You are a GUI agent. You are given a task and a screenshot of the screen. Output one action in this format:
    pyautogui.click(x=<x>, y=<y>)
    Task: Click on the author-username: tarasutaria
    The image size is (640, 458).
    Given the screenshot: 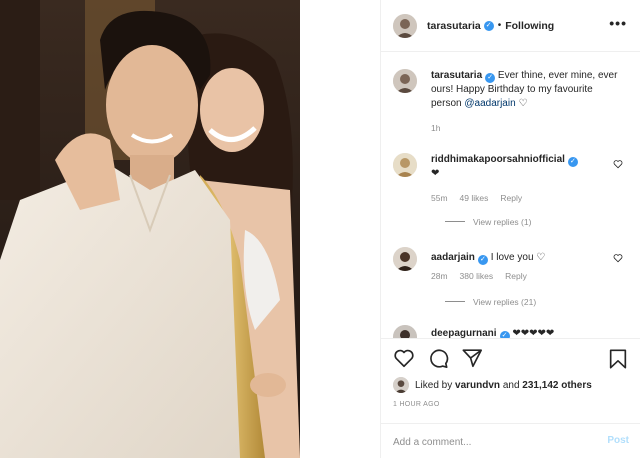 What is the action you would take?
    pyautogui.click(x=454, y=26)
    